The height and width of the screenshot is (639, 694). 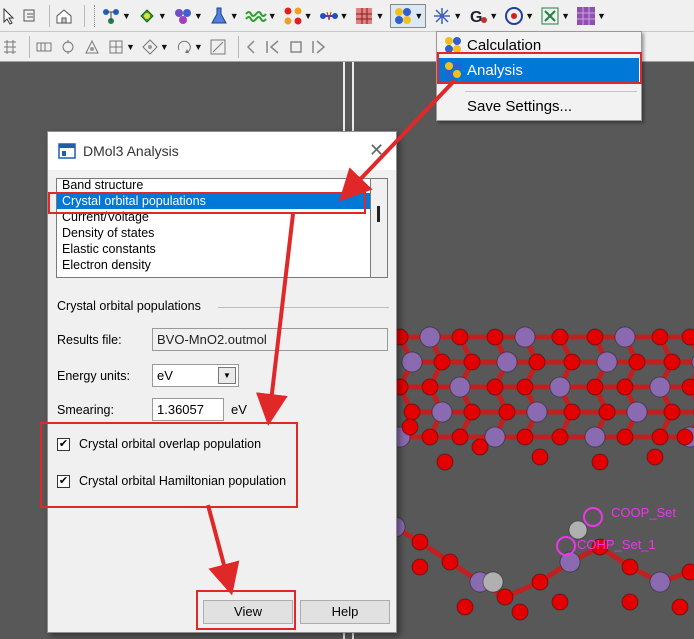 I want to click on grid-icon: ▼, so click(x=369, y=16).